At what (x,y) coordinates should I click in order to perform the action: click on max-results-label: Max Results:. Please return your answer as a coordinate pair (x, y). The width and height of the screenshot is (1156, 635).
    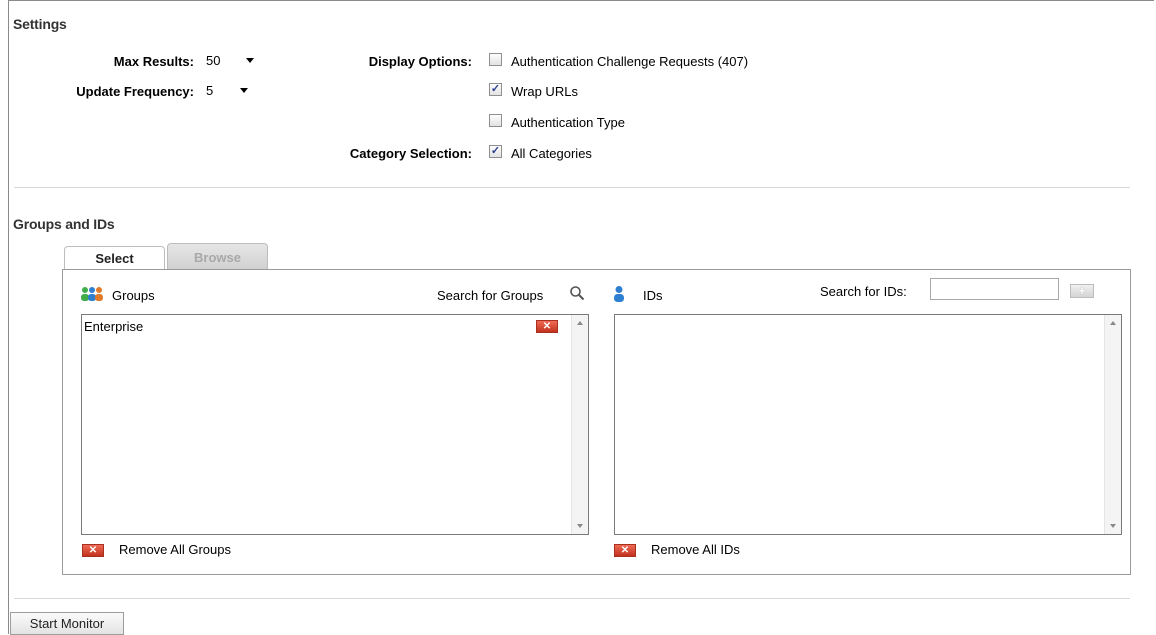
    Looking at the image, I should click on (153, 61).